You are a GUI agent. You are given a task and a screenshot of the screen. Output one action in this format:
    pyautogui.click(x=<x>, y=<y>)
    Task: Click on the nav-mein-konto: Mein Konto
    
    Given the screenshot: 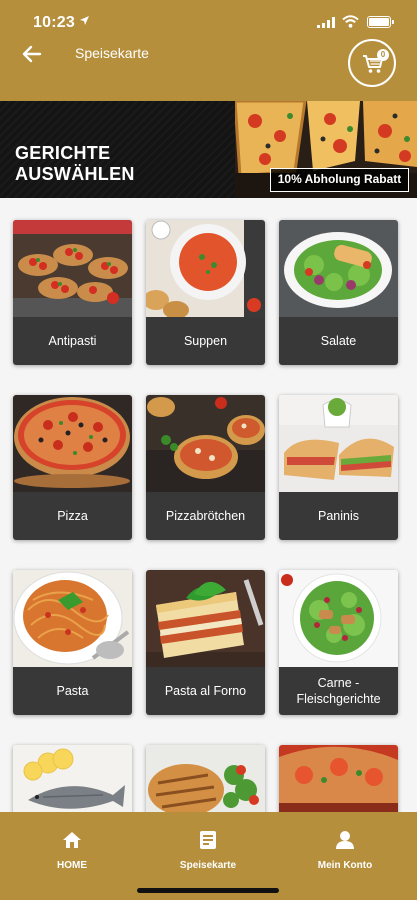 What is the action you would take?
    pyautogui.click(x=345, y=850)
    